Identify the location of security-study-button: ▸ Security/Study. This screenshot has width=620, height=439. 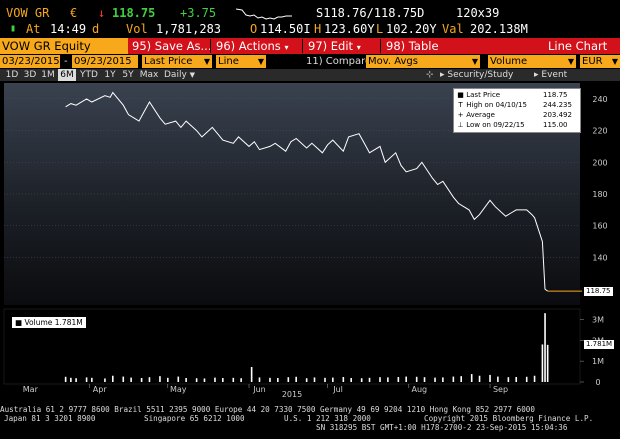
(476, 75).